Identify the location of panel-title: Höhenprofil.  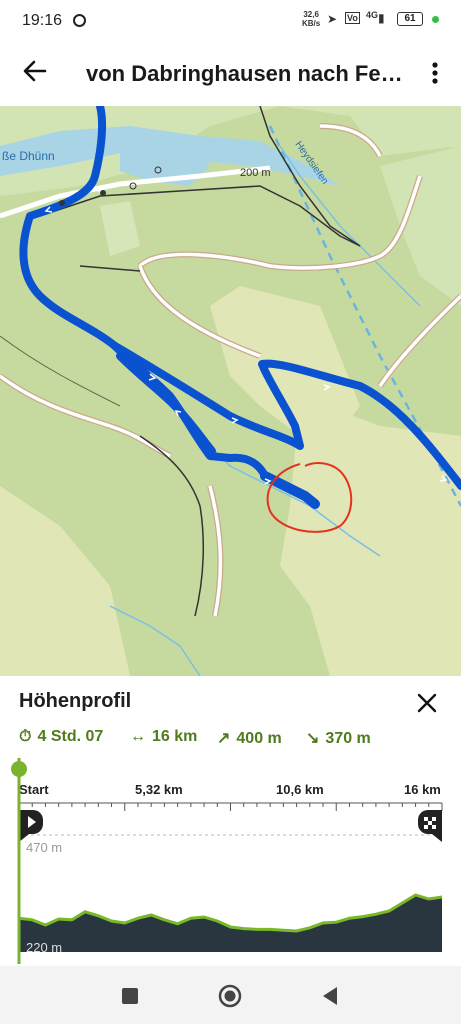
(75, 701).